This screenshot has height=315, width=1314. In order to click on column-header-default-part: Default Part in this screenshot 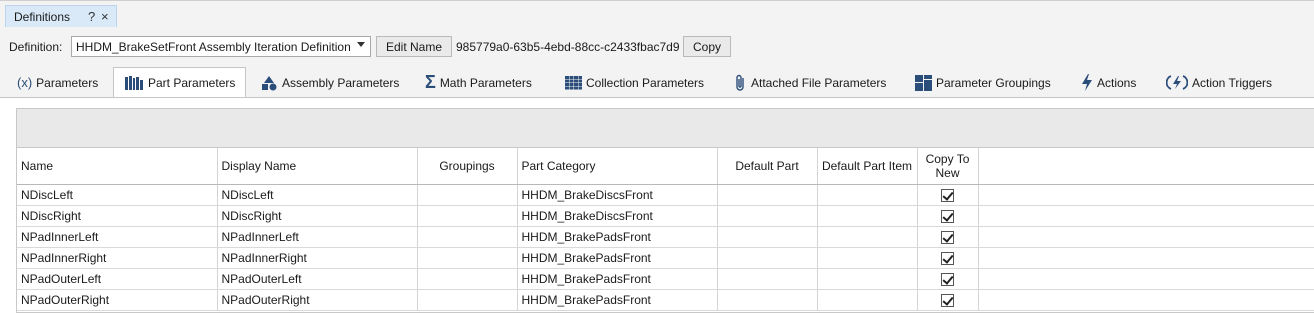, I will do `click(767, 166)`.